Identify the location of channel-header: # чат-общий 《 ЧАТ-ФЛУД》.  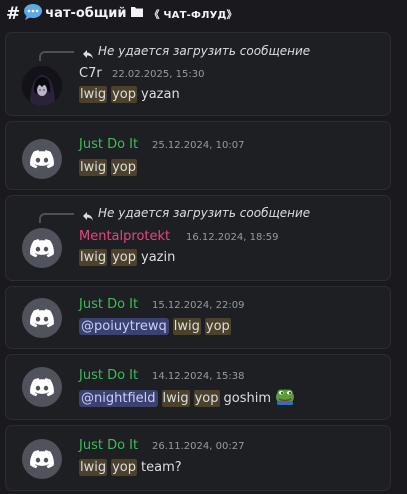
(203, 13).